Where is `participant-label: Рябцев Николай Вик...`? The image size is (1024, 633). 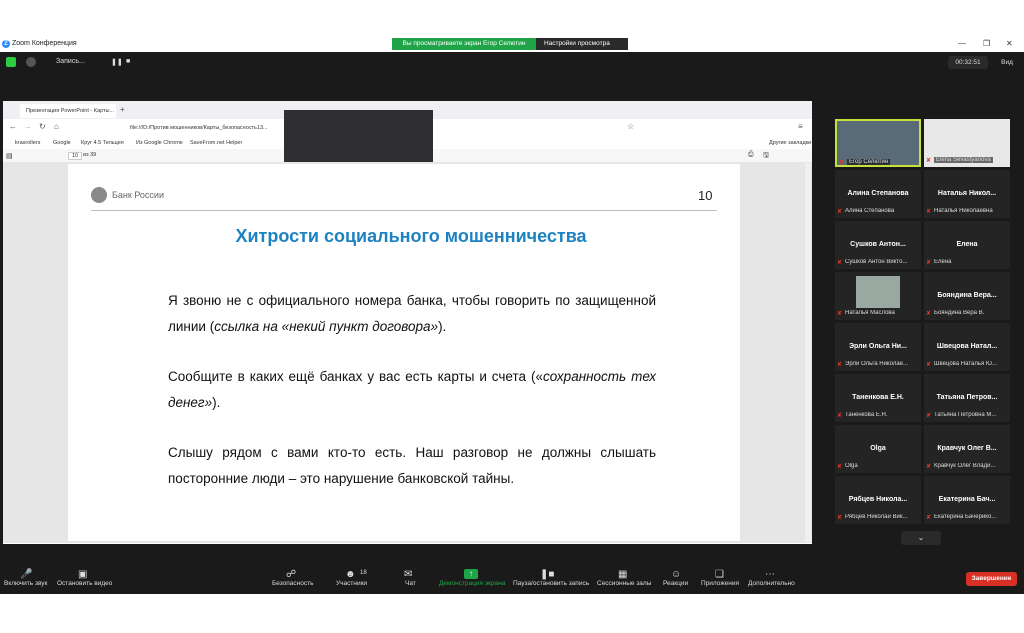 participant-label: Рябцев Николай Вик... is located at coordinates (876, 517).